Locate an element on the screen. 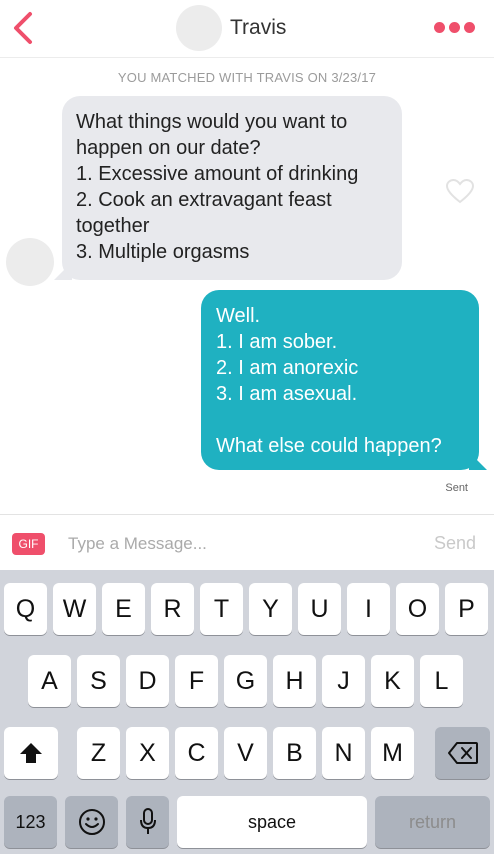 The image size is (494, 854). key-z: Z is located at coordinates (98, 753).